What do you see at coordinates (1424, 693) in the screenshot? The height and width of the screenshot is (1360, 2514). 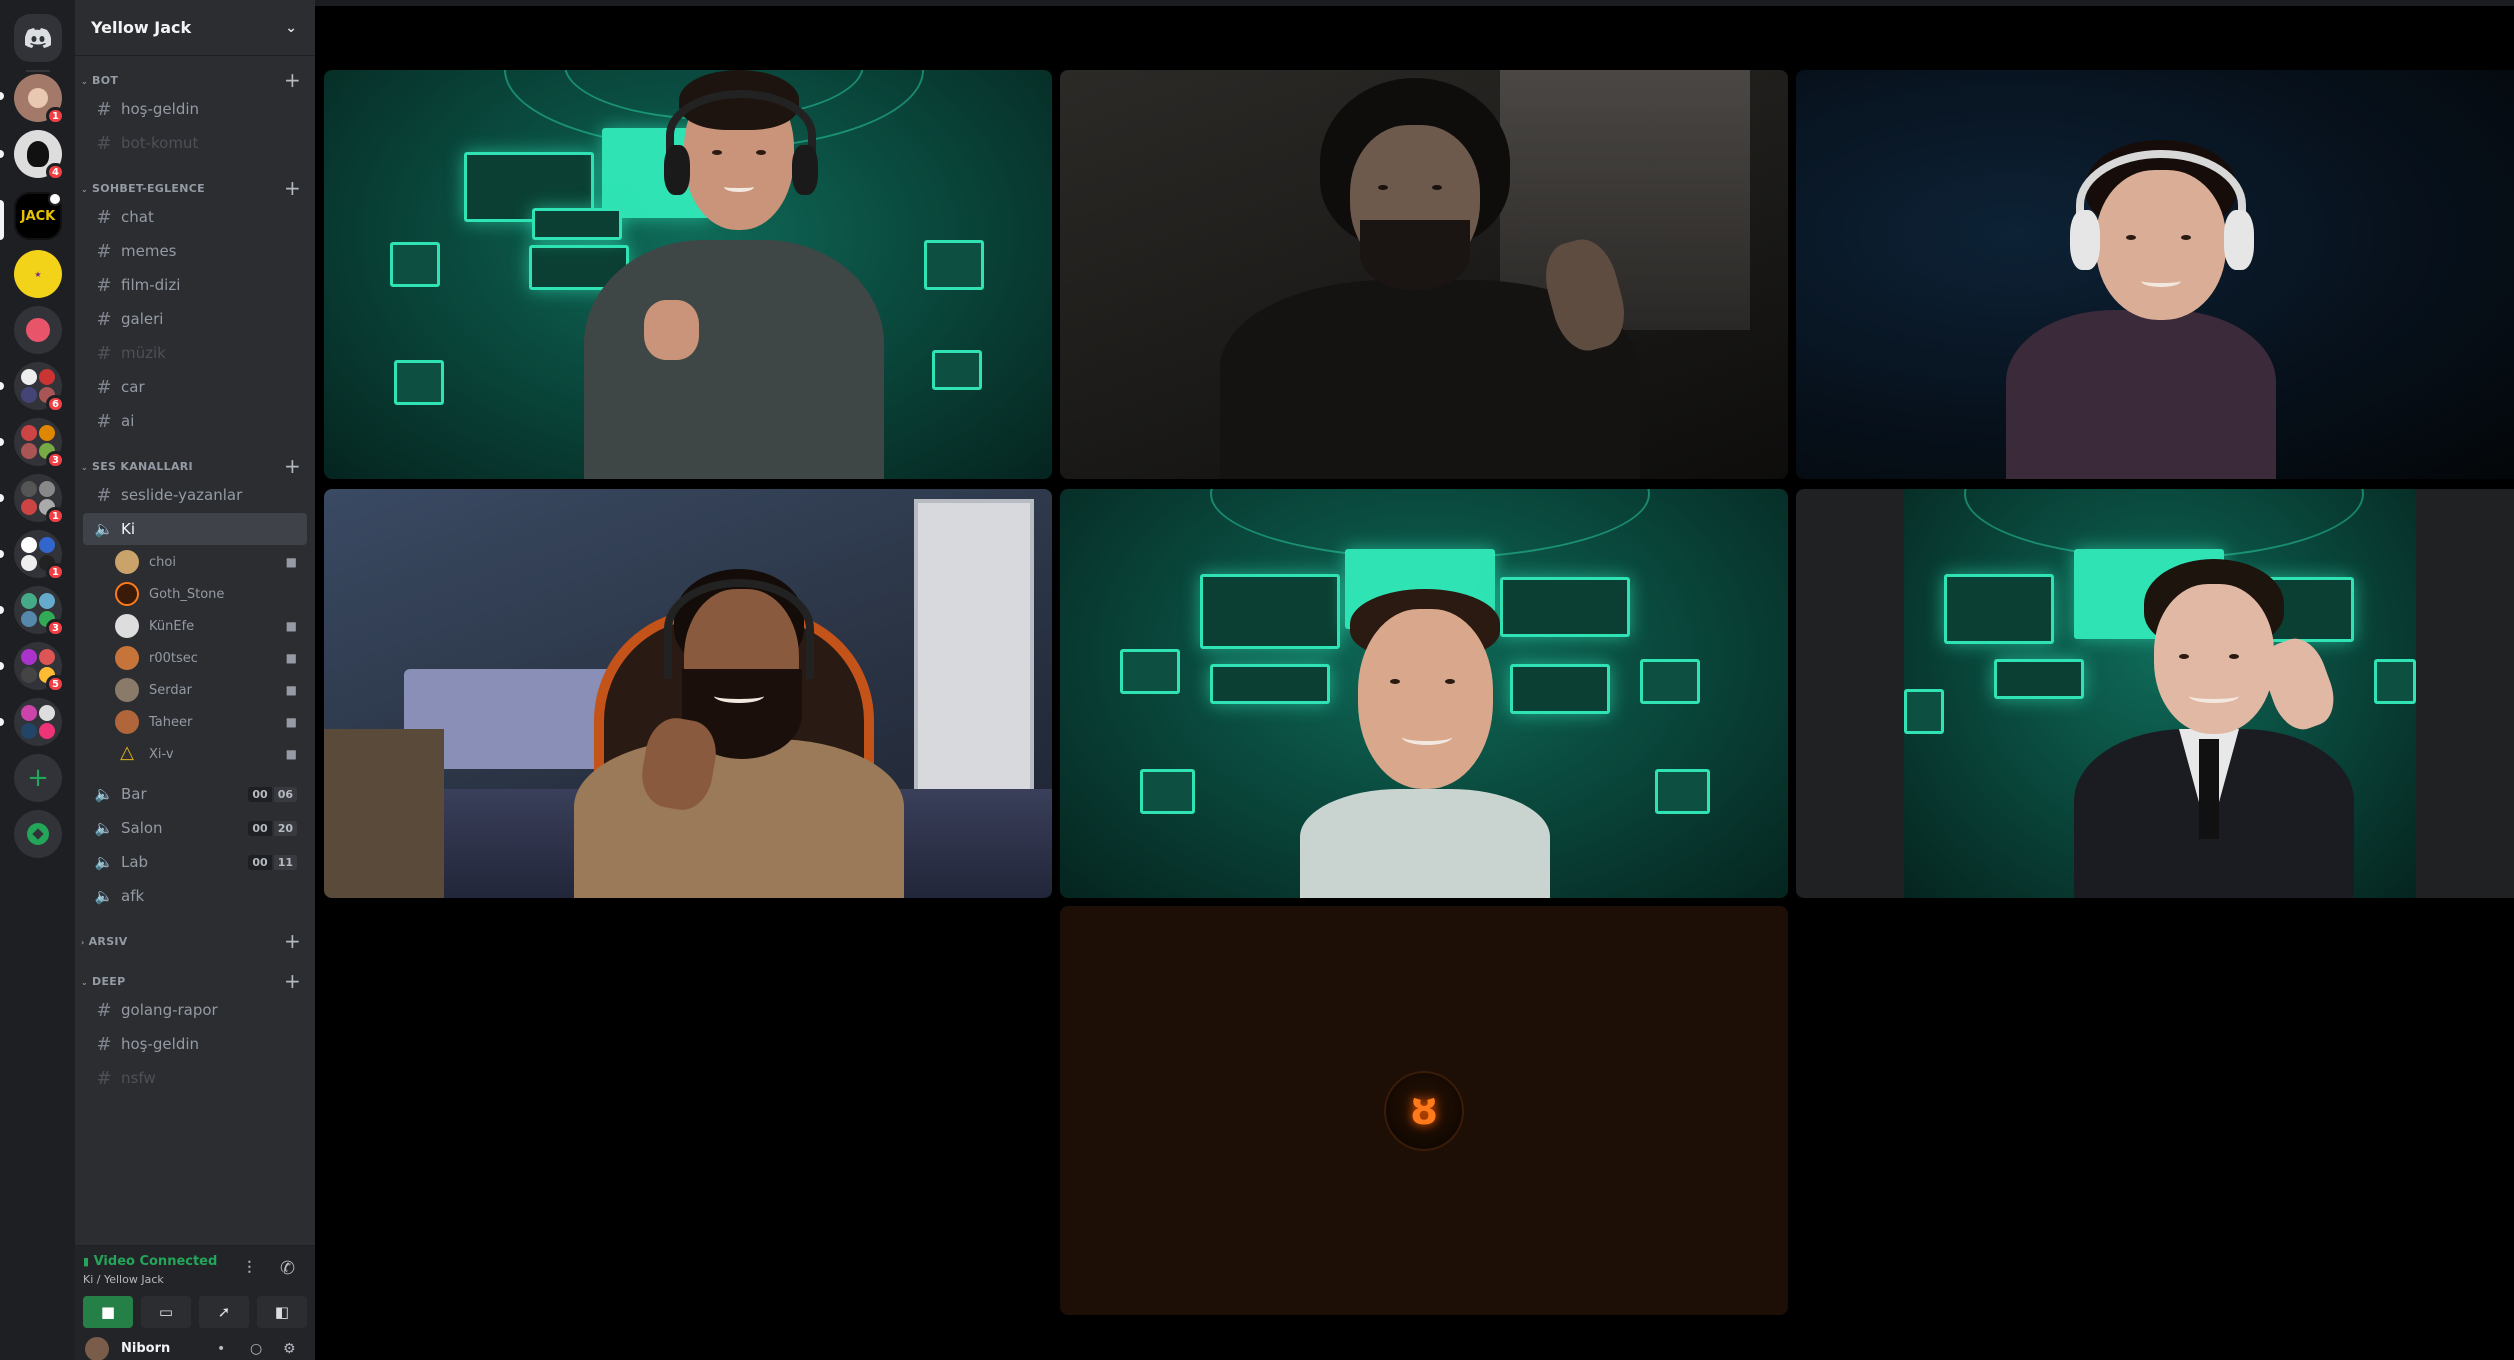 I see `video-tile: participant-5` at bounding box center [1424, 693].